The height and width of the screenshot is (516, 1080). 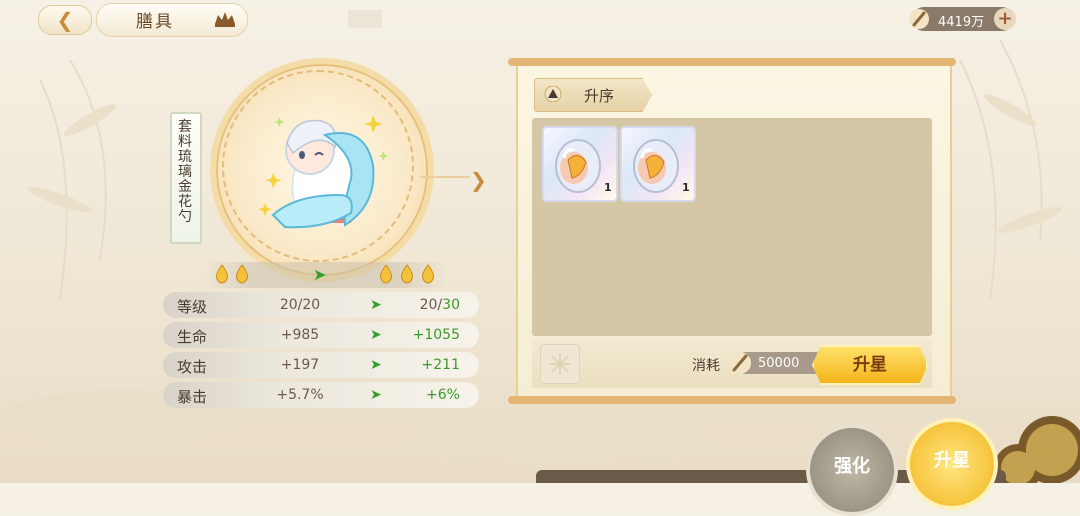 I want to click on stat-label: 暴击, so click(x=192, y=397).